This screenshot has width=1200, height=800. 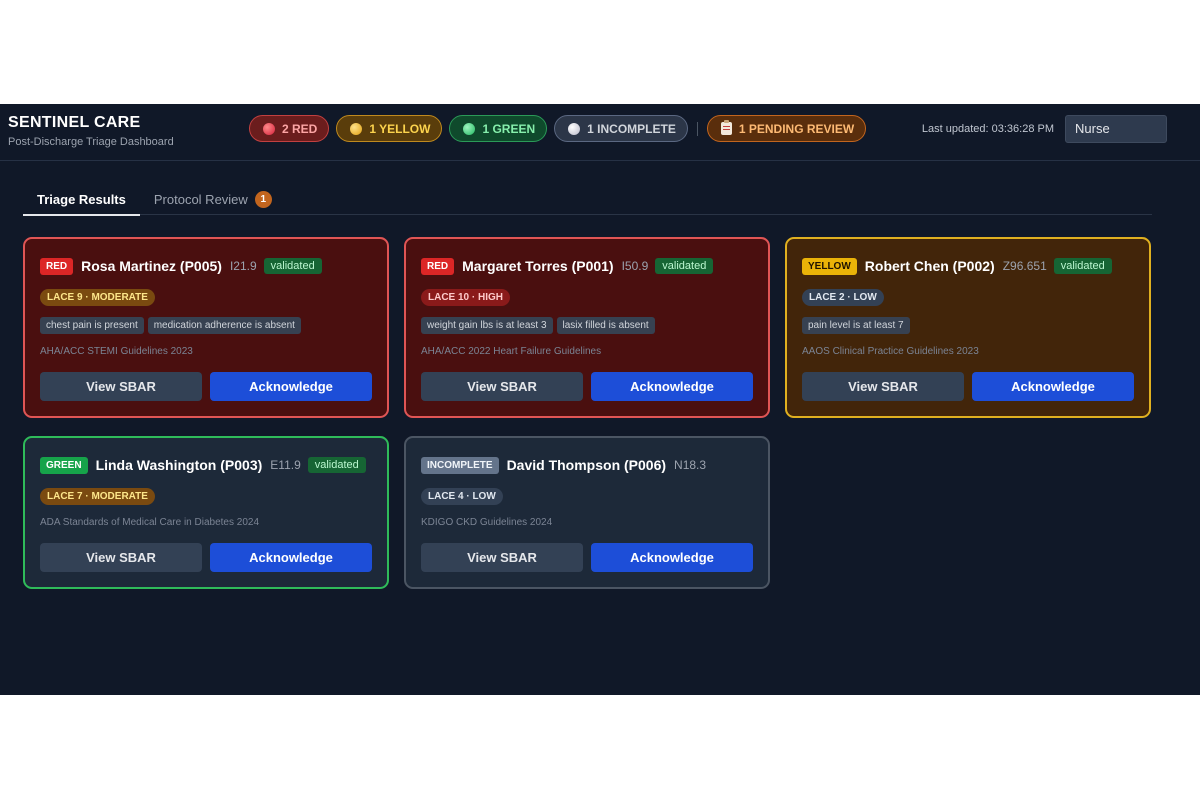 What do you see at coordinates (64, 465) in the screenshot?
I see `triage-badge: GREEN` at bounding box center [64, 465].